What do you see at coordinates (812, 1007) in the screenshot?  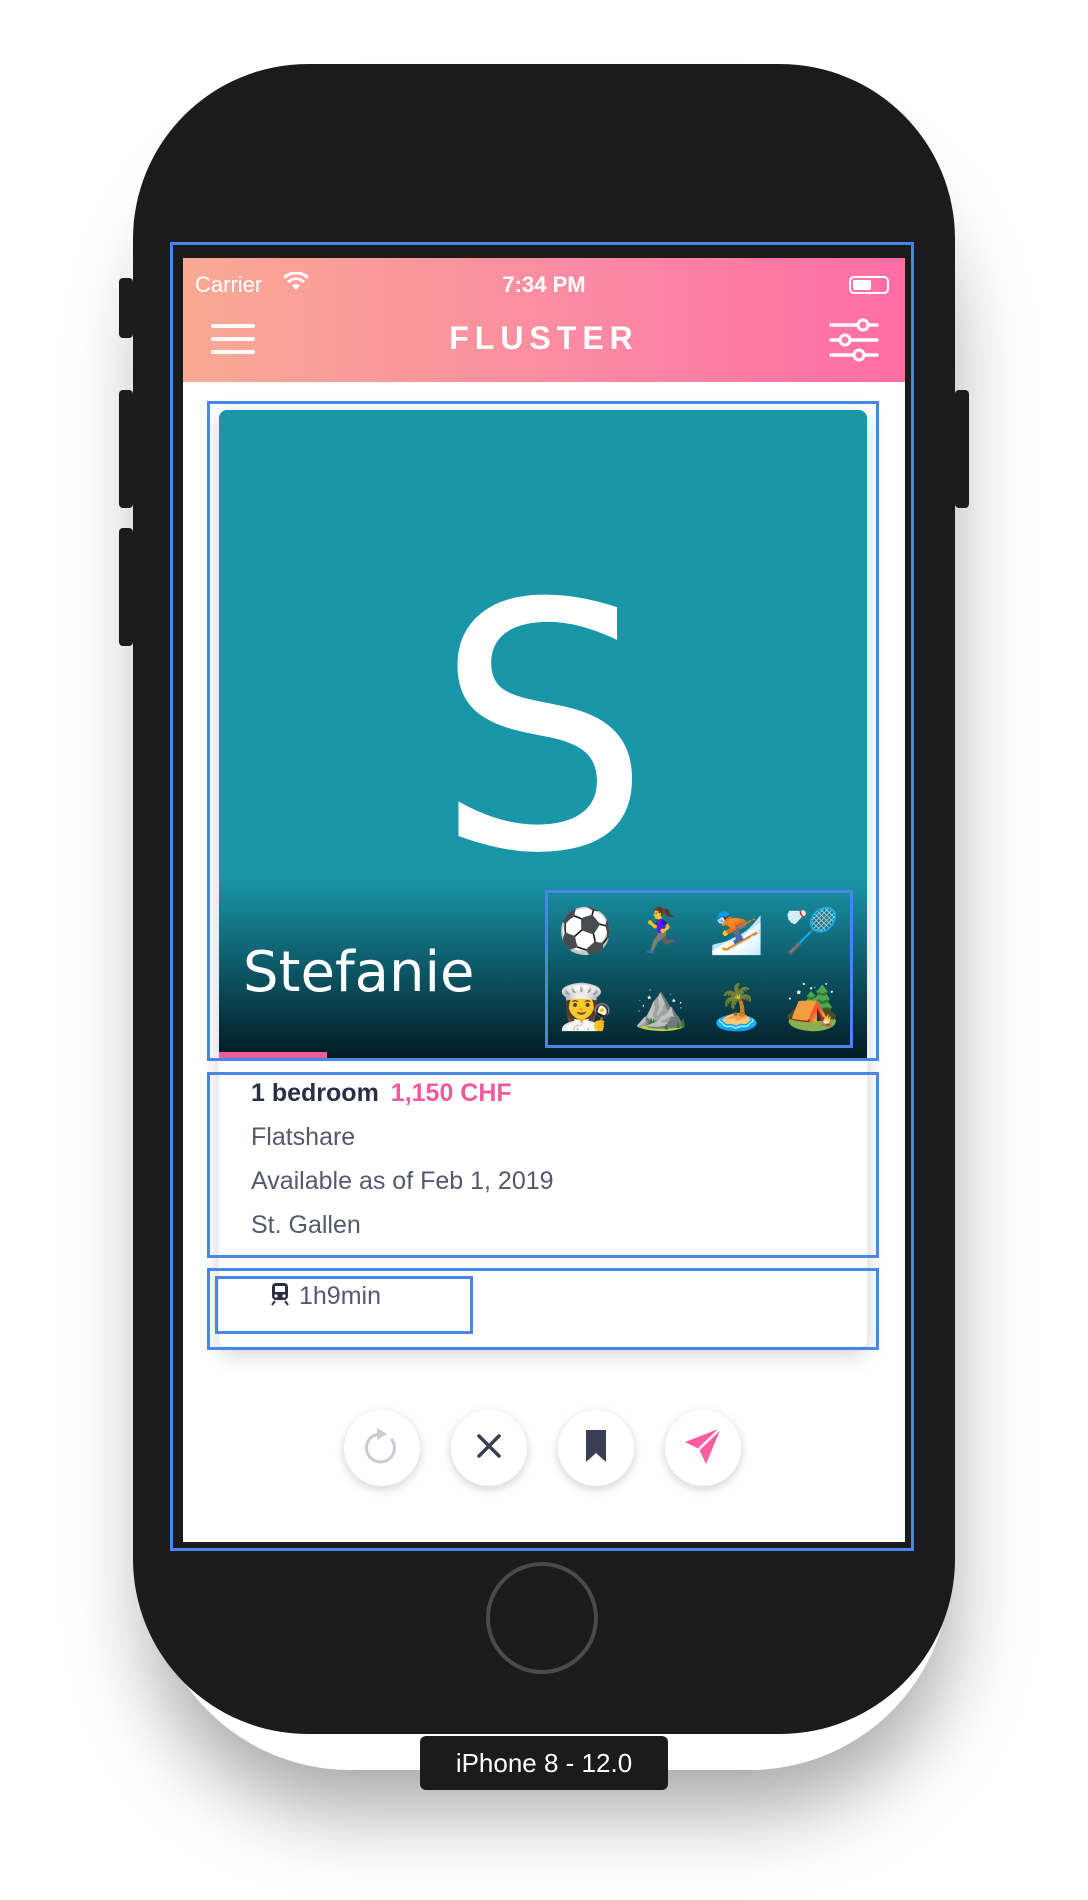 I see `camping-icon: 🏕️` at bounding box center [812, 1007].